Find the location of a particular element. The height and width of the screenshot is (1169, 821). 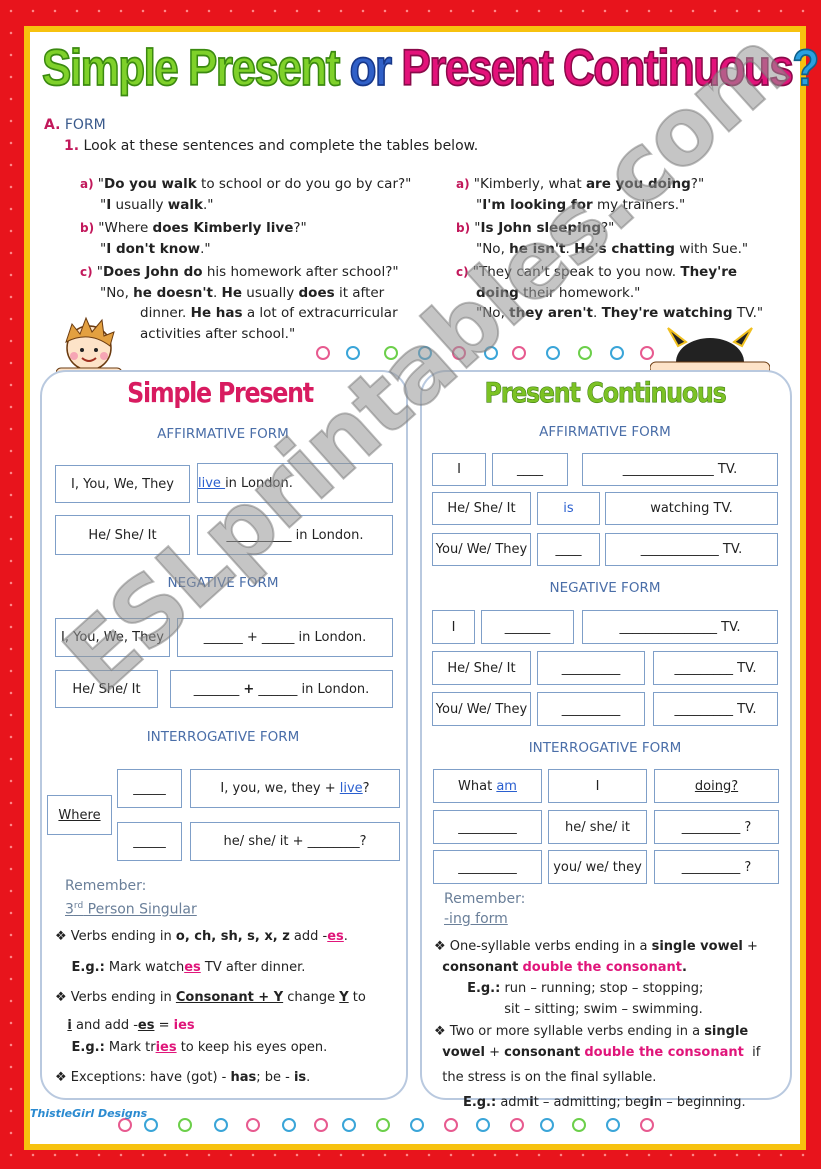

rule-line: i and add -es = ies is located at coordinates (125, 1025).